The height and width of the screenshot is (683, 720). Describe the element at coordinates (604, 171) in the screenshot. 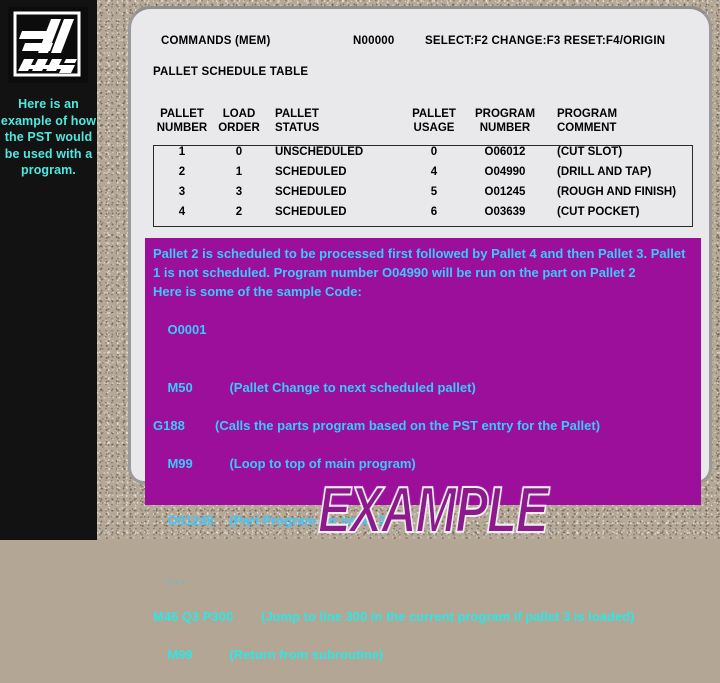

I see `cell-program-comment: (DRILL AND TAP)` at that location.